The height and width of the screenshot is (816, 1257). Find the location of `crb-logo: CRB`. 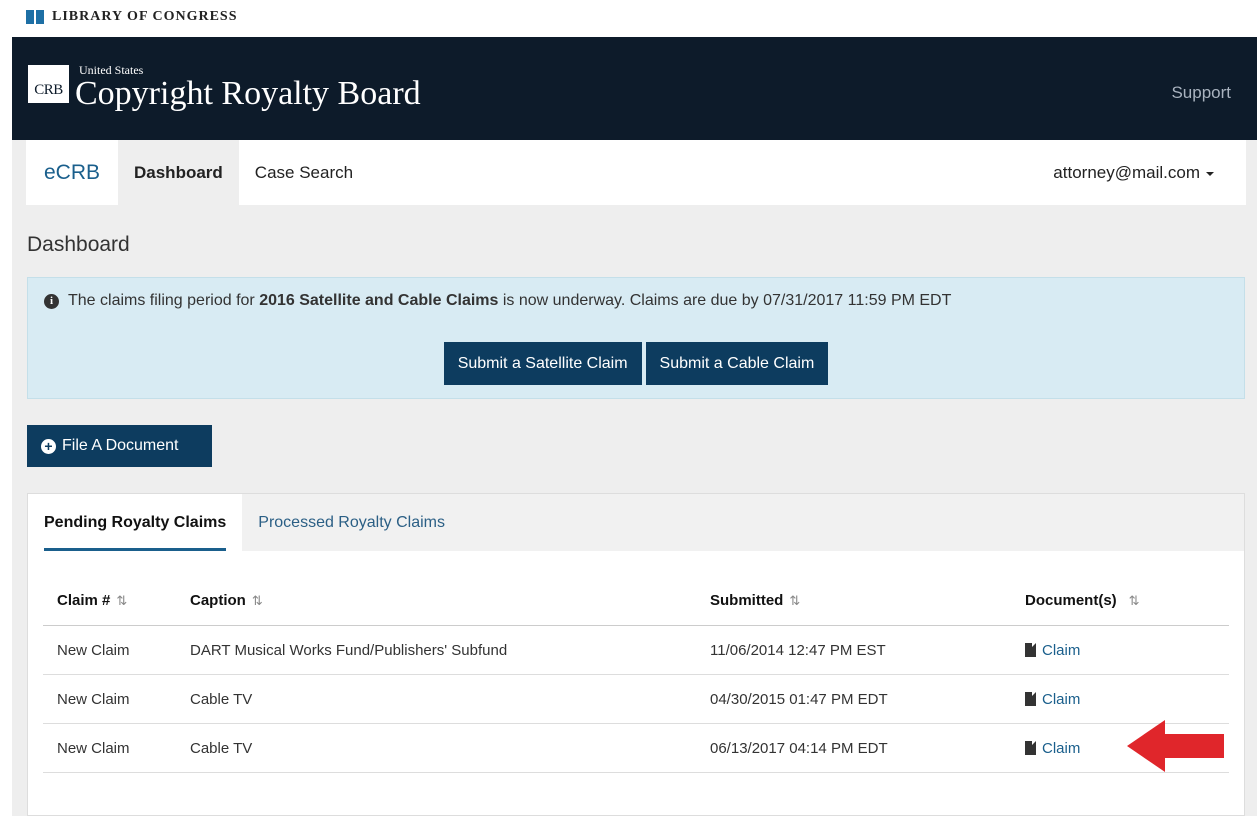

crb-logo: CRB is located at coordinates (48, 84).